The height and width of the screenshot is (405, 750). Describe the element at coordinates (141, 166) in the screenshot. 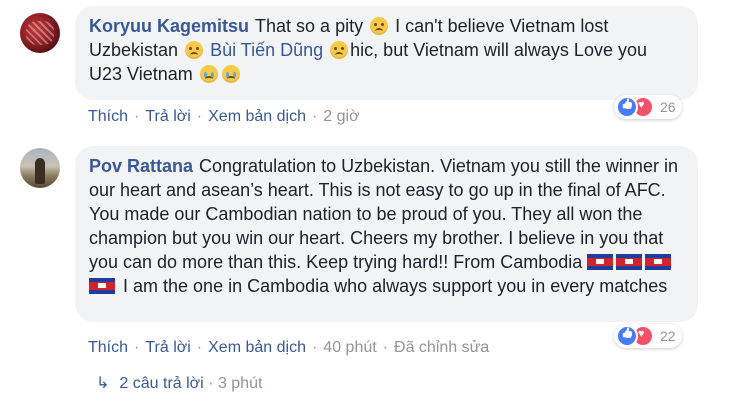

I see `comment-author: Pov Rattana` at that location.